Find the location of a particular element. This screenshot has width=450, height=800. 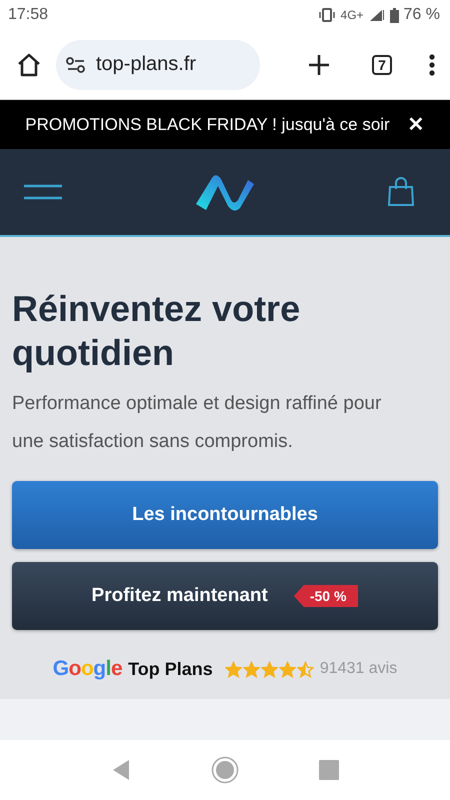

tab-count-button: 7 is located at coordinates (382, 64).